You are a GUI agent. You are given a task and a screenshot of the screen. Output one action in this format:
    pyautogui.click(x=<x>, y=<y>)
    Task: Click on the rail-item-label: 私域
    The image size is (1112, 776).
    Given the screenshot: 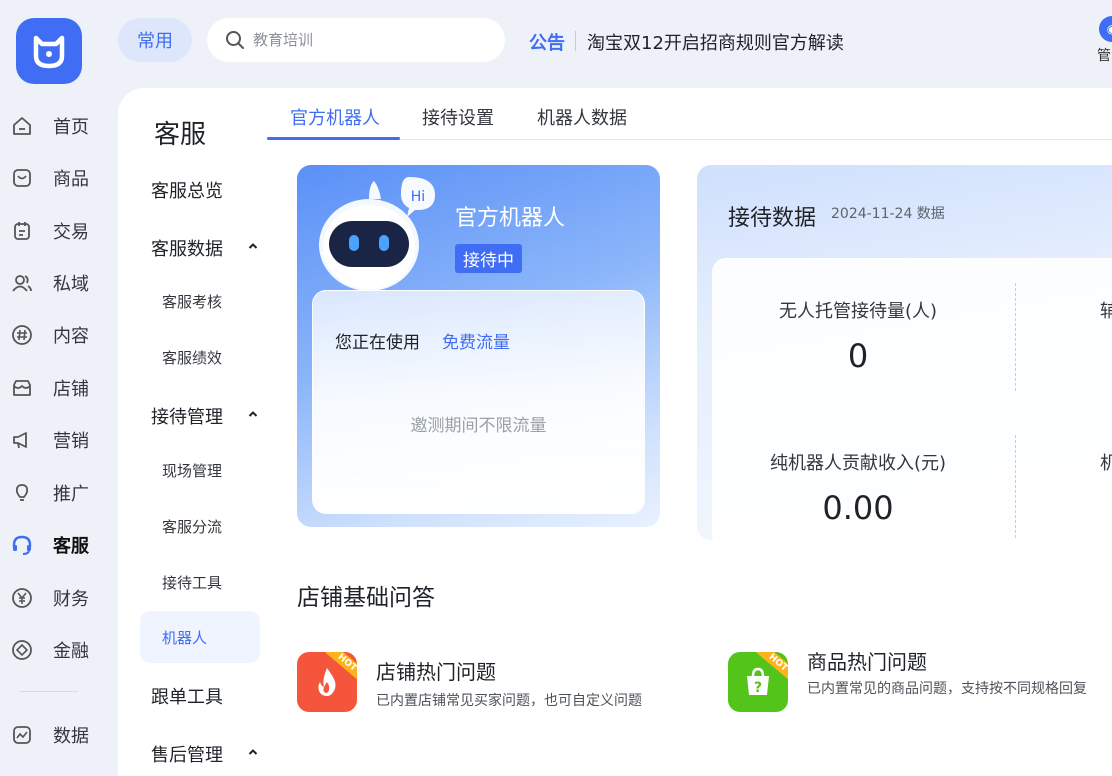 What is the action you would take?
    pyautogui.click(x=71, y=284)
    